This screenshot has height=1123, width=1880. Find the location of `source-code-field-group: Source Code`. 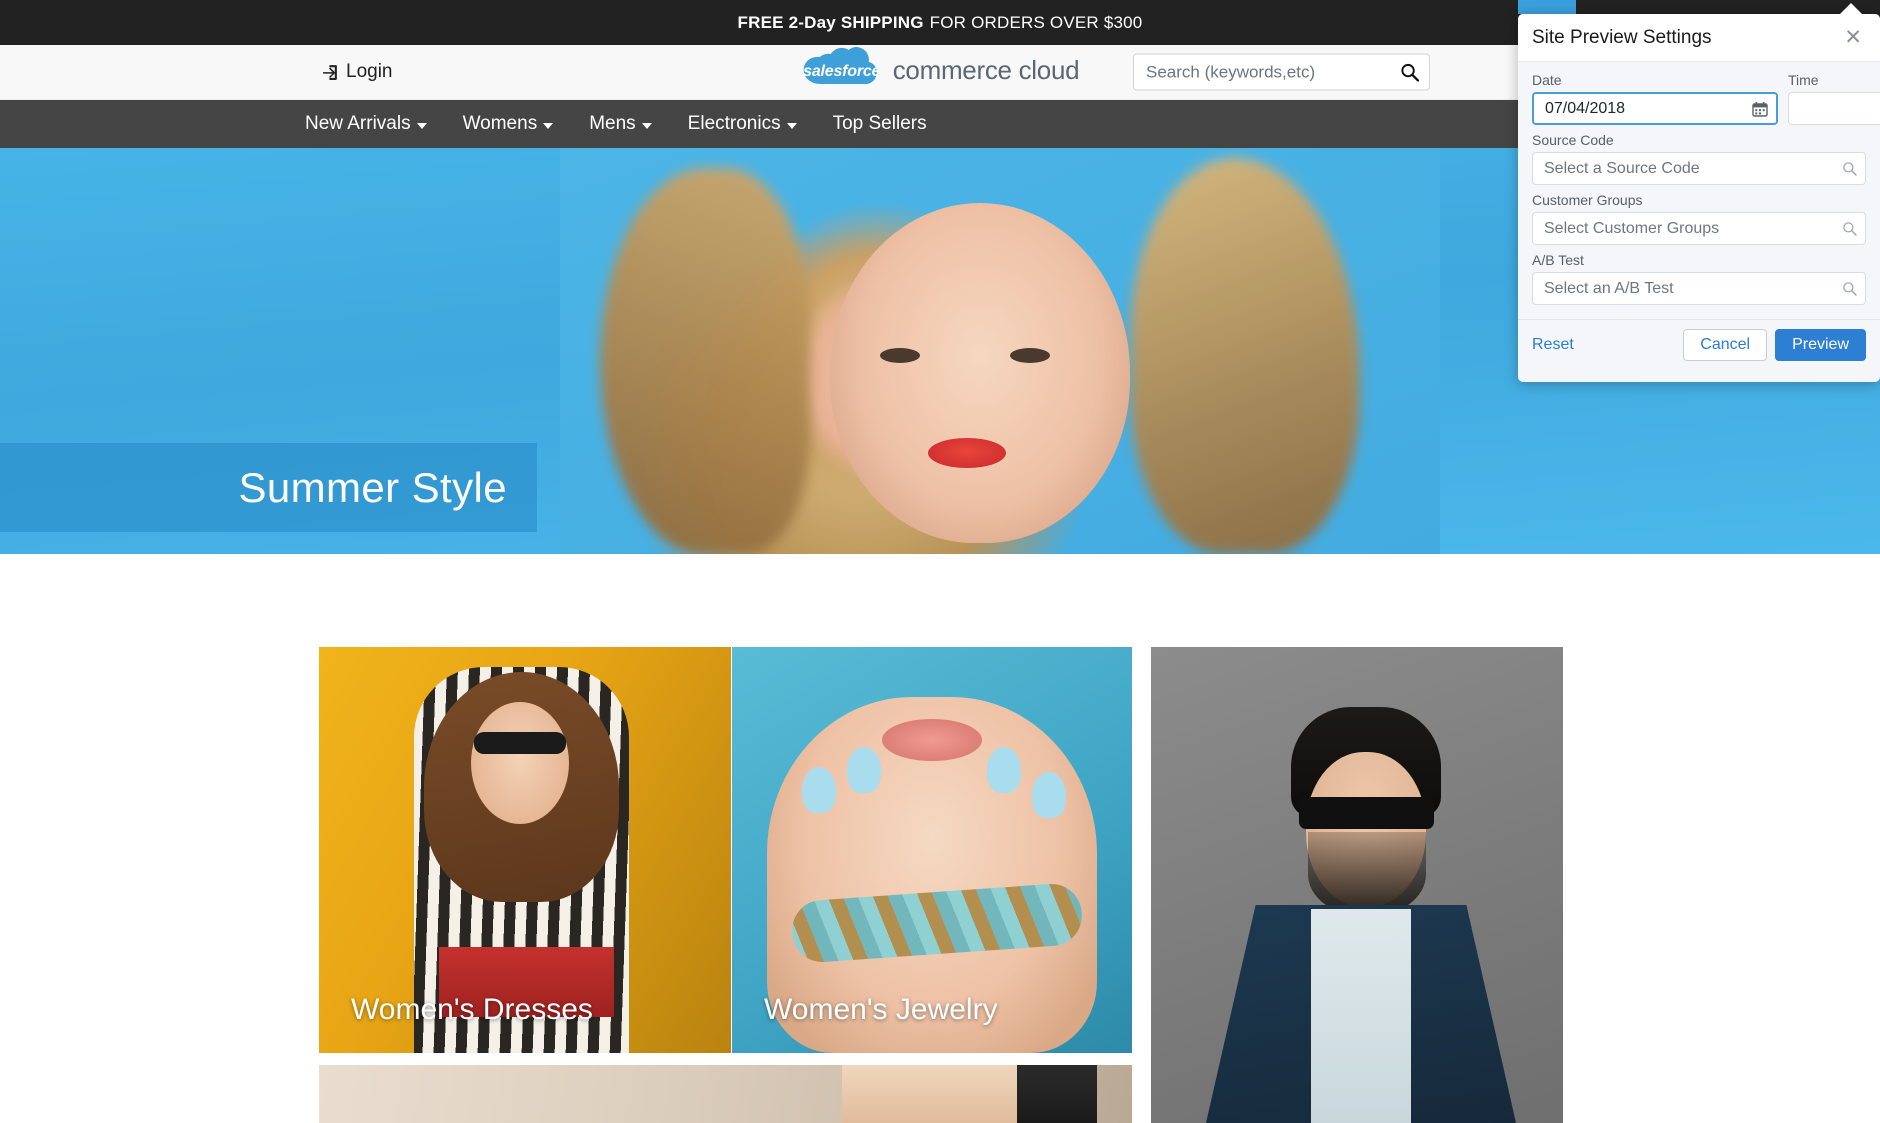

source-code-field-group: Source Code is located at coordinates (1699, 158).